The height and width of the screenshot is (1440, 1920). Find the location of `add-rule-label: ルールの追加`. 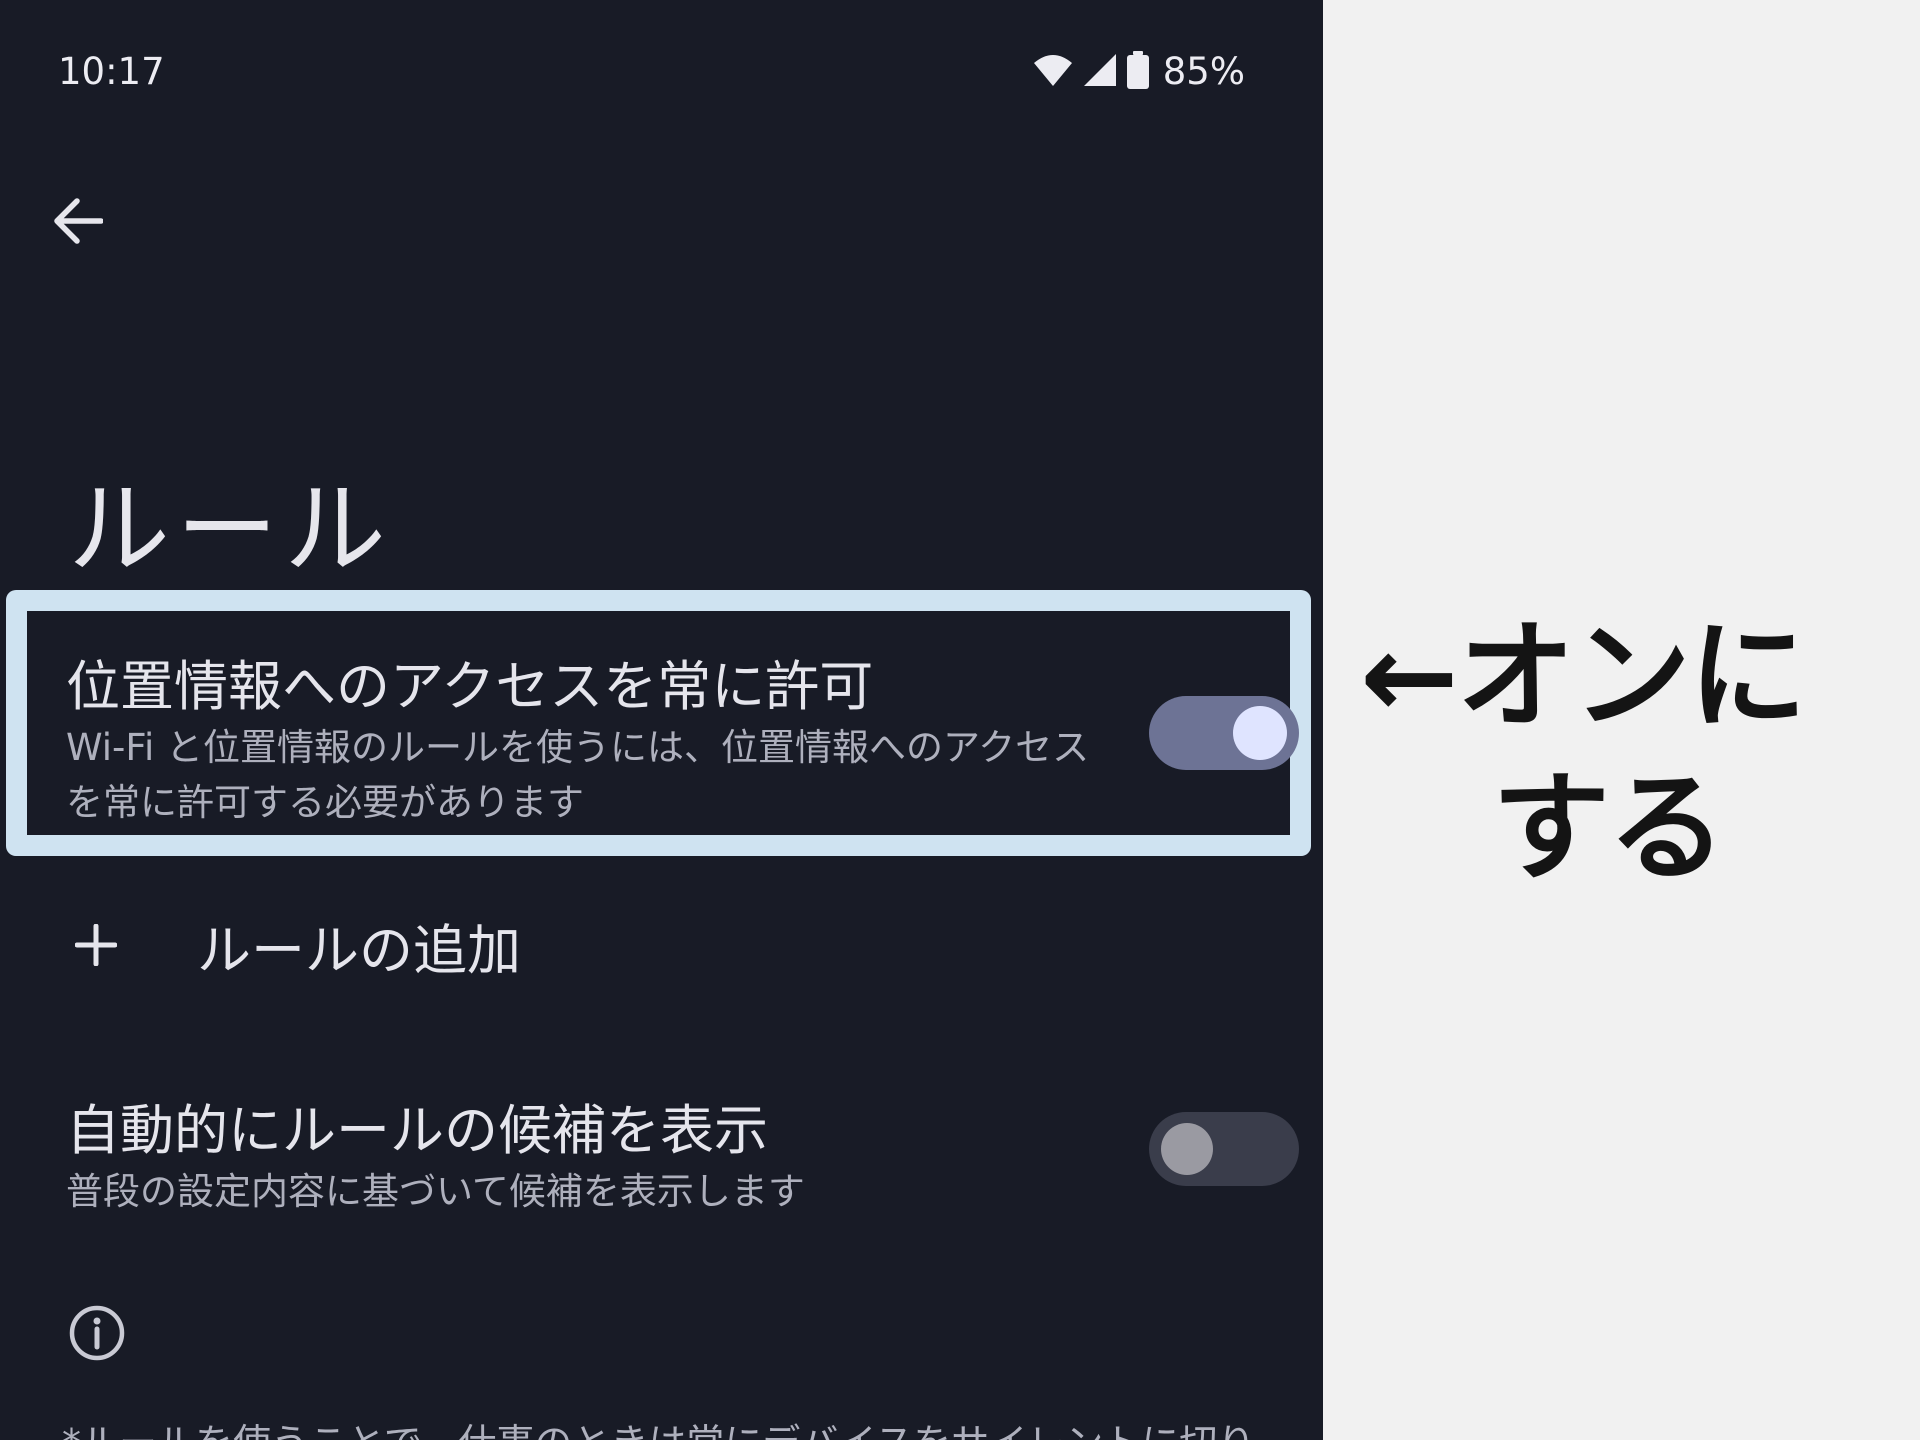

add-rule-label: ルールの追加 is located at coordinates (359, 950).